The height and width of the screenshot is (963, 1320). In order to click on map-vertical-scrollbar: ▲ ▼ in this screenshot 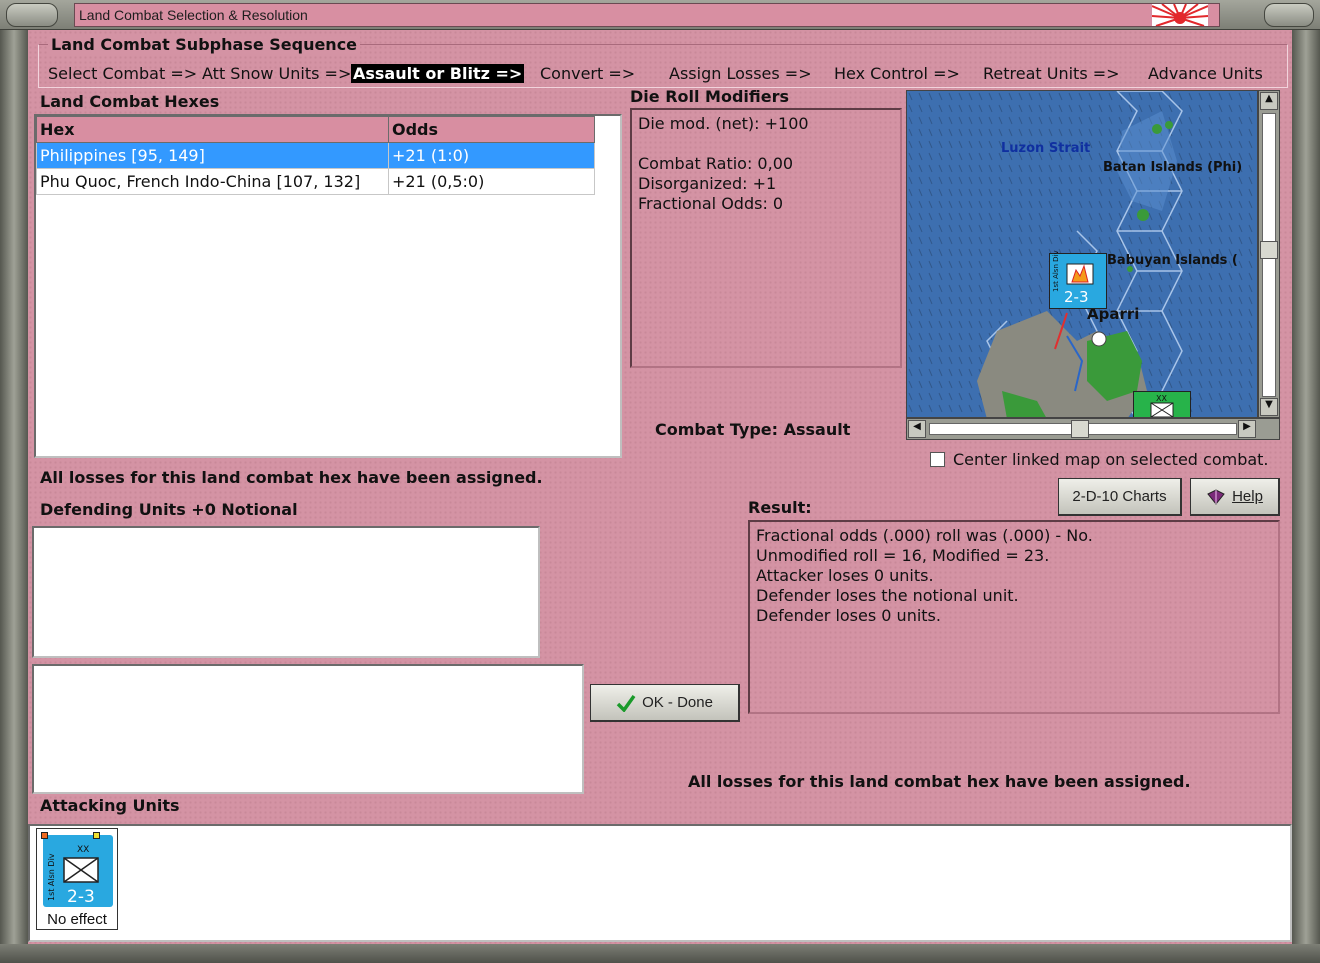, I will do `click(1269, 254)`.